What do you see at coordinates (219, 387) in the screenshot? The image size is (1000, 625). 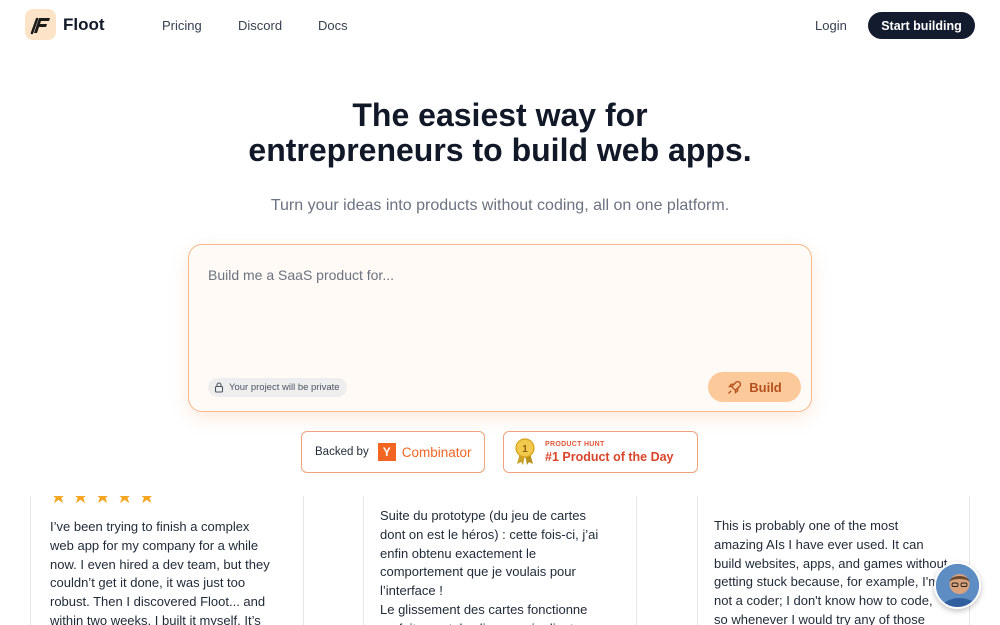 I see `lock-icon` at bounding box center [219, 387].